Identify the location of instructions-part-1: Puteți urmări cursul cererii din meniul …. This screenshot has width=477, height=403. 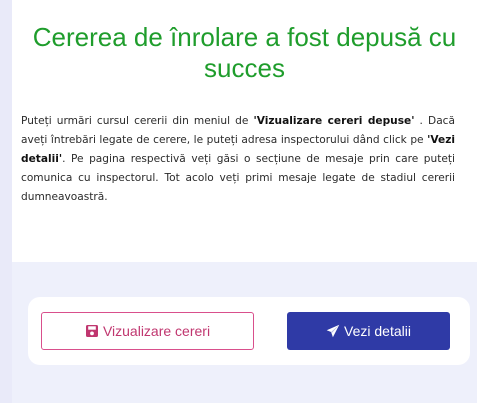
(137, 121).